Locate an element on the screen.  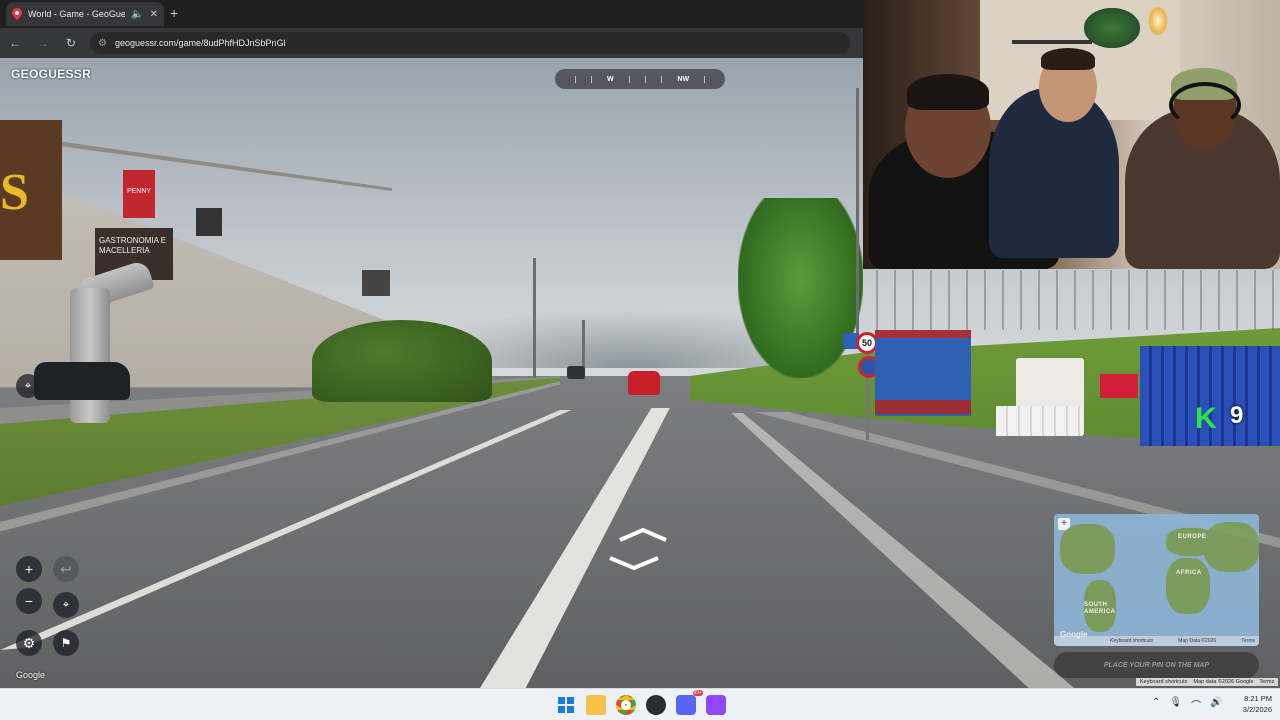
geoguessr-pin-icon is located at coordinates (17, 14).